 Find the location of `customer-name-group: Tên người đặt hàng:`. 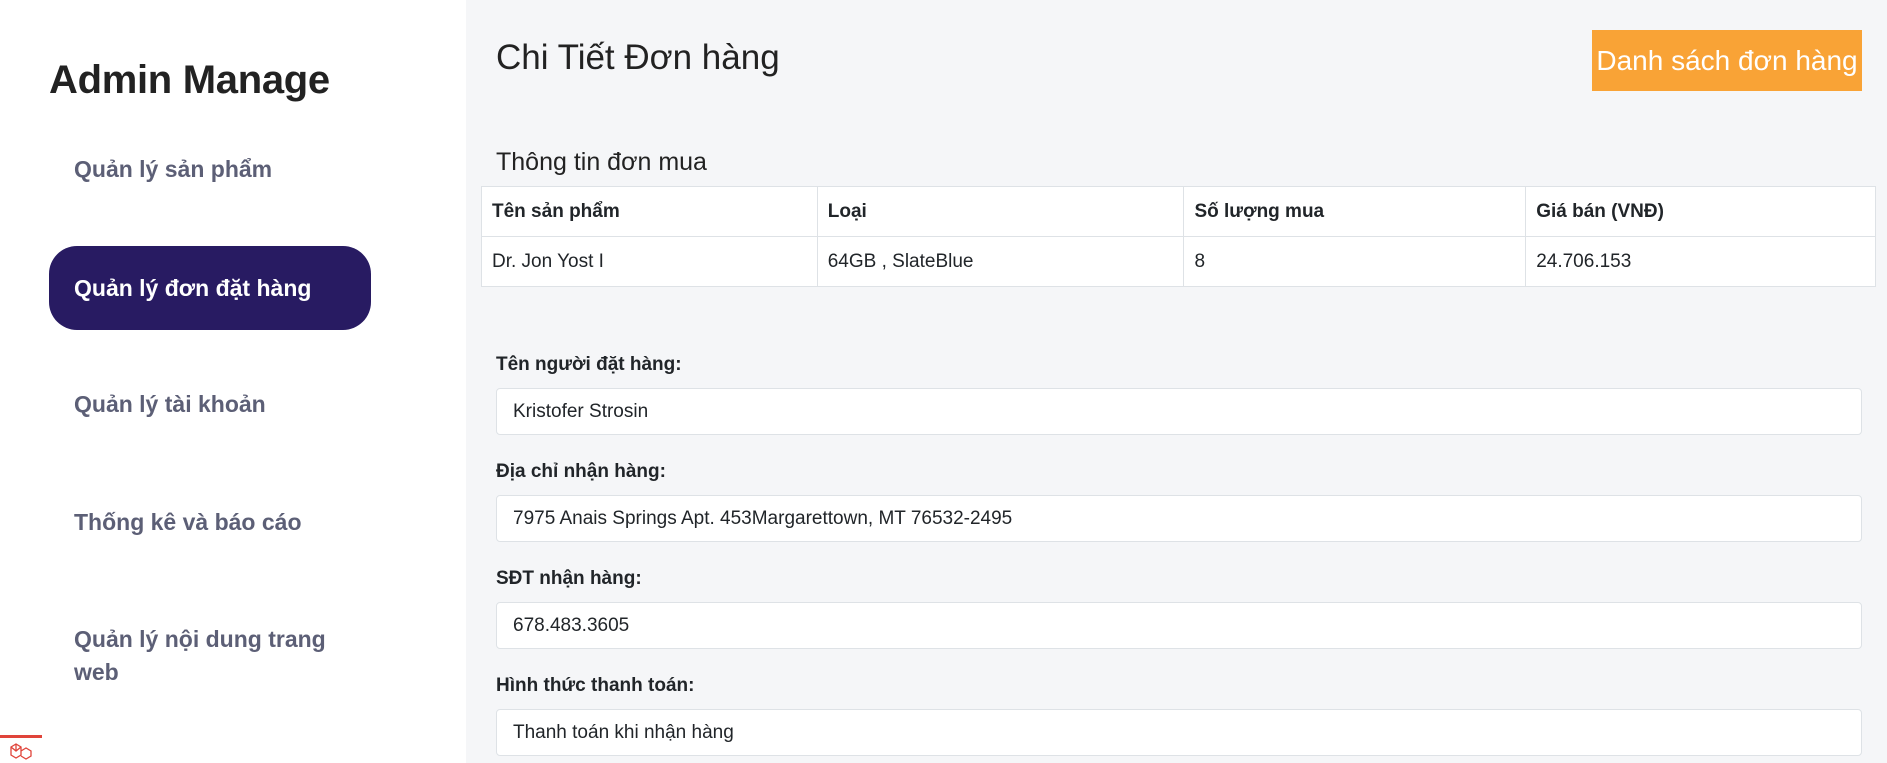

customer-name-group: Tên người đặt hàng: is located at coordinates (1179, 394).